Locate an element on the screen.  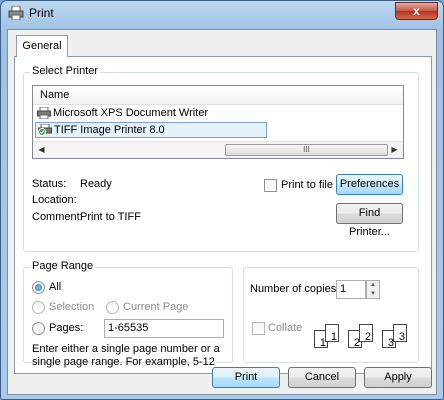
comment-label: Comment: is located at coordinates (57, 217).